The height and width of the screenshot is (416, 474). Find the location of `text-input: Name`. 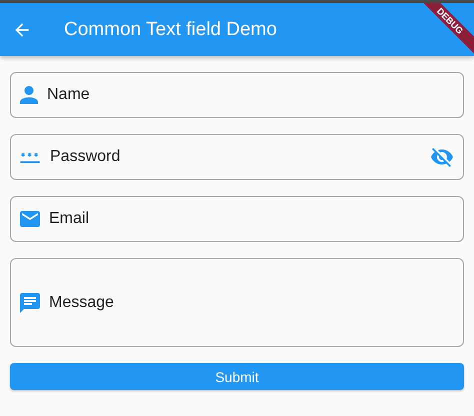

text-input: Name is located at coordinates (250, 95).